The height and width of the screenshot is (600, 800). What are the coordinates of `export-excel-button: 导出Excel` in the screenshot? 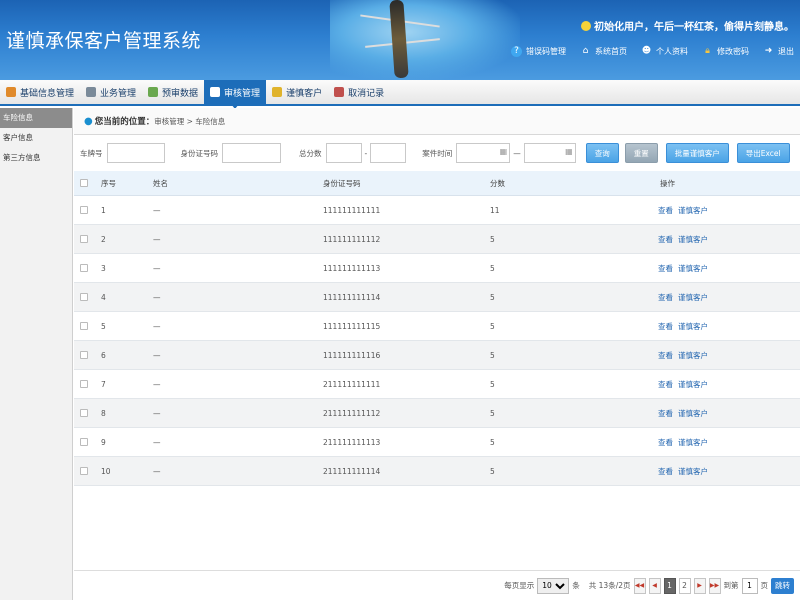 It's located at (763, 153).